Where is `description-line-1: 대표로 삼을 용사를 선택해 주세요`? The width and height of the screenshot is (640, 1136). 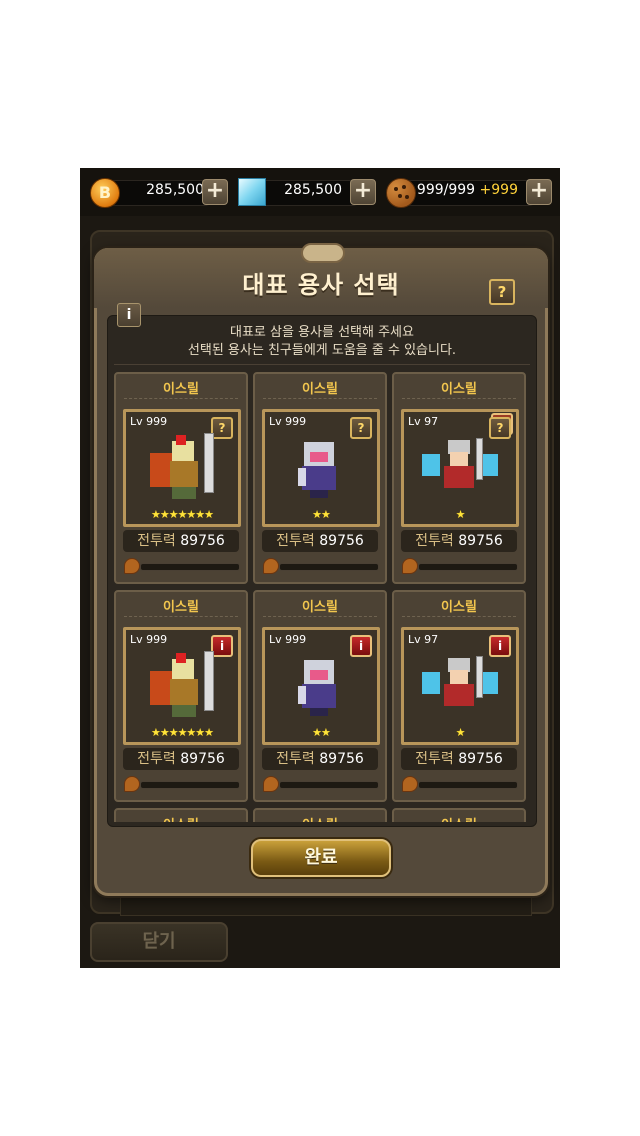
description-line-1: 대표로 삼을 용사를 선택해 주세요 is located at coordinates (322, 332).